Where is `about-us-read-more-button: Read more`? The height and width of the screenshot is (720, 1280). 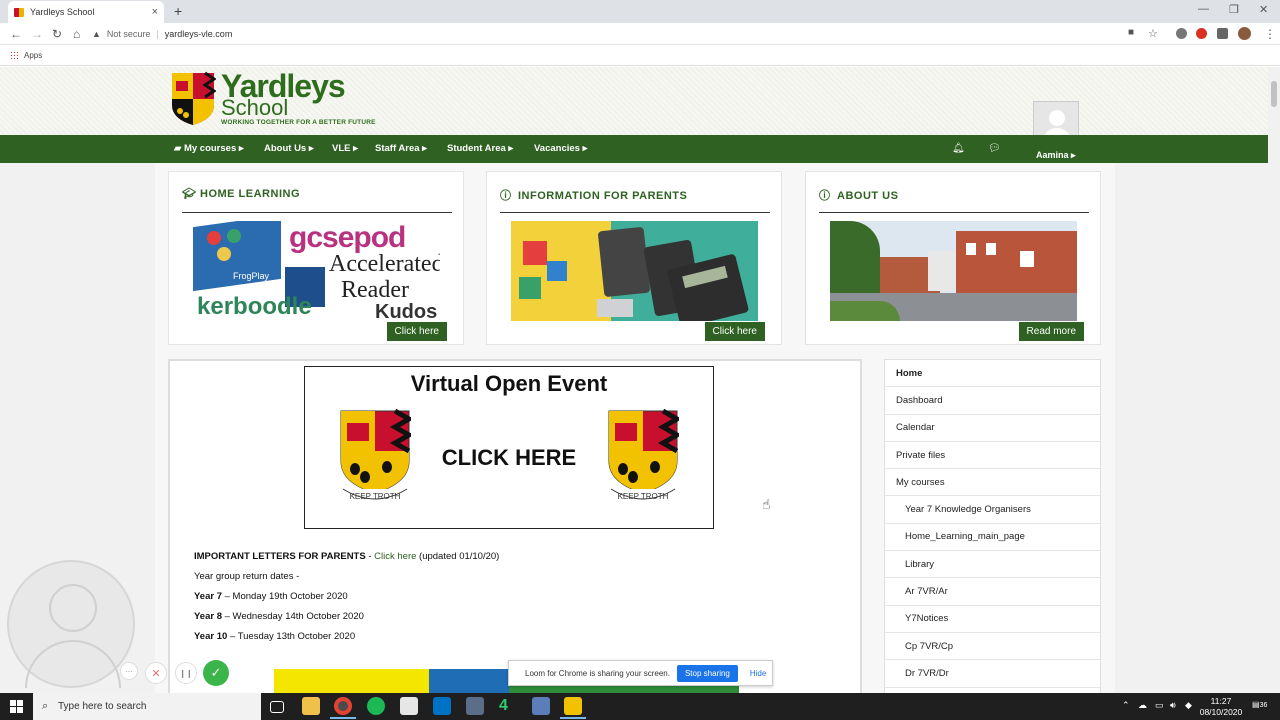
about-us-read-more-button: Read more is located at coordinates (1051, 331).